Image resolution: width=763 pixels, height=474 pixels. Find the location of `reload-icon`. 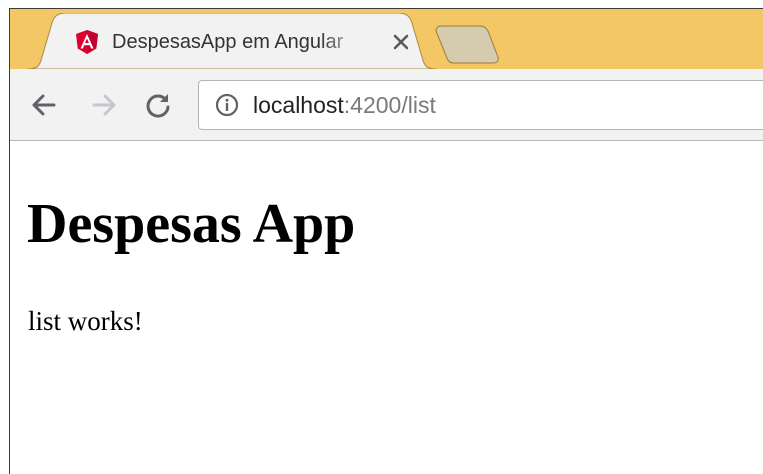

reload-icon is located at coordinates (158, 105).